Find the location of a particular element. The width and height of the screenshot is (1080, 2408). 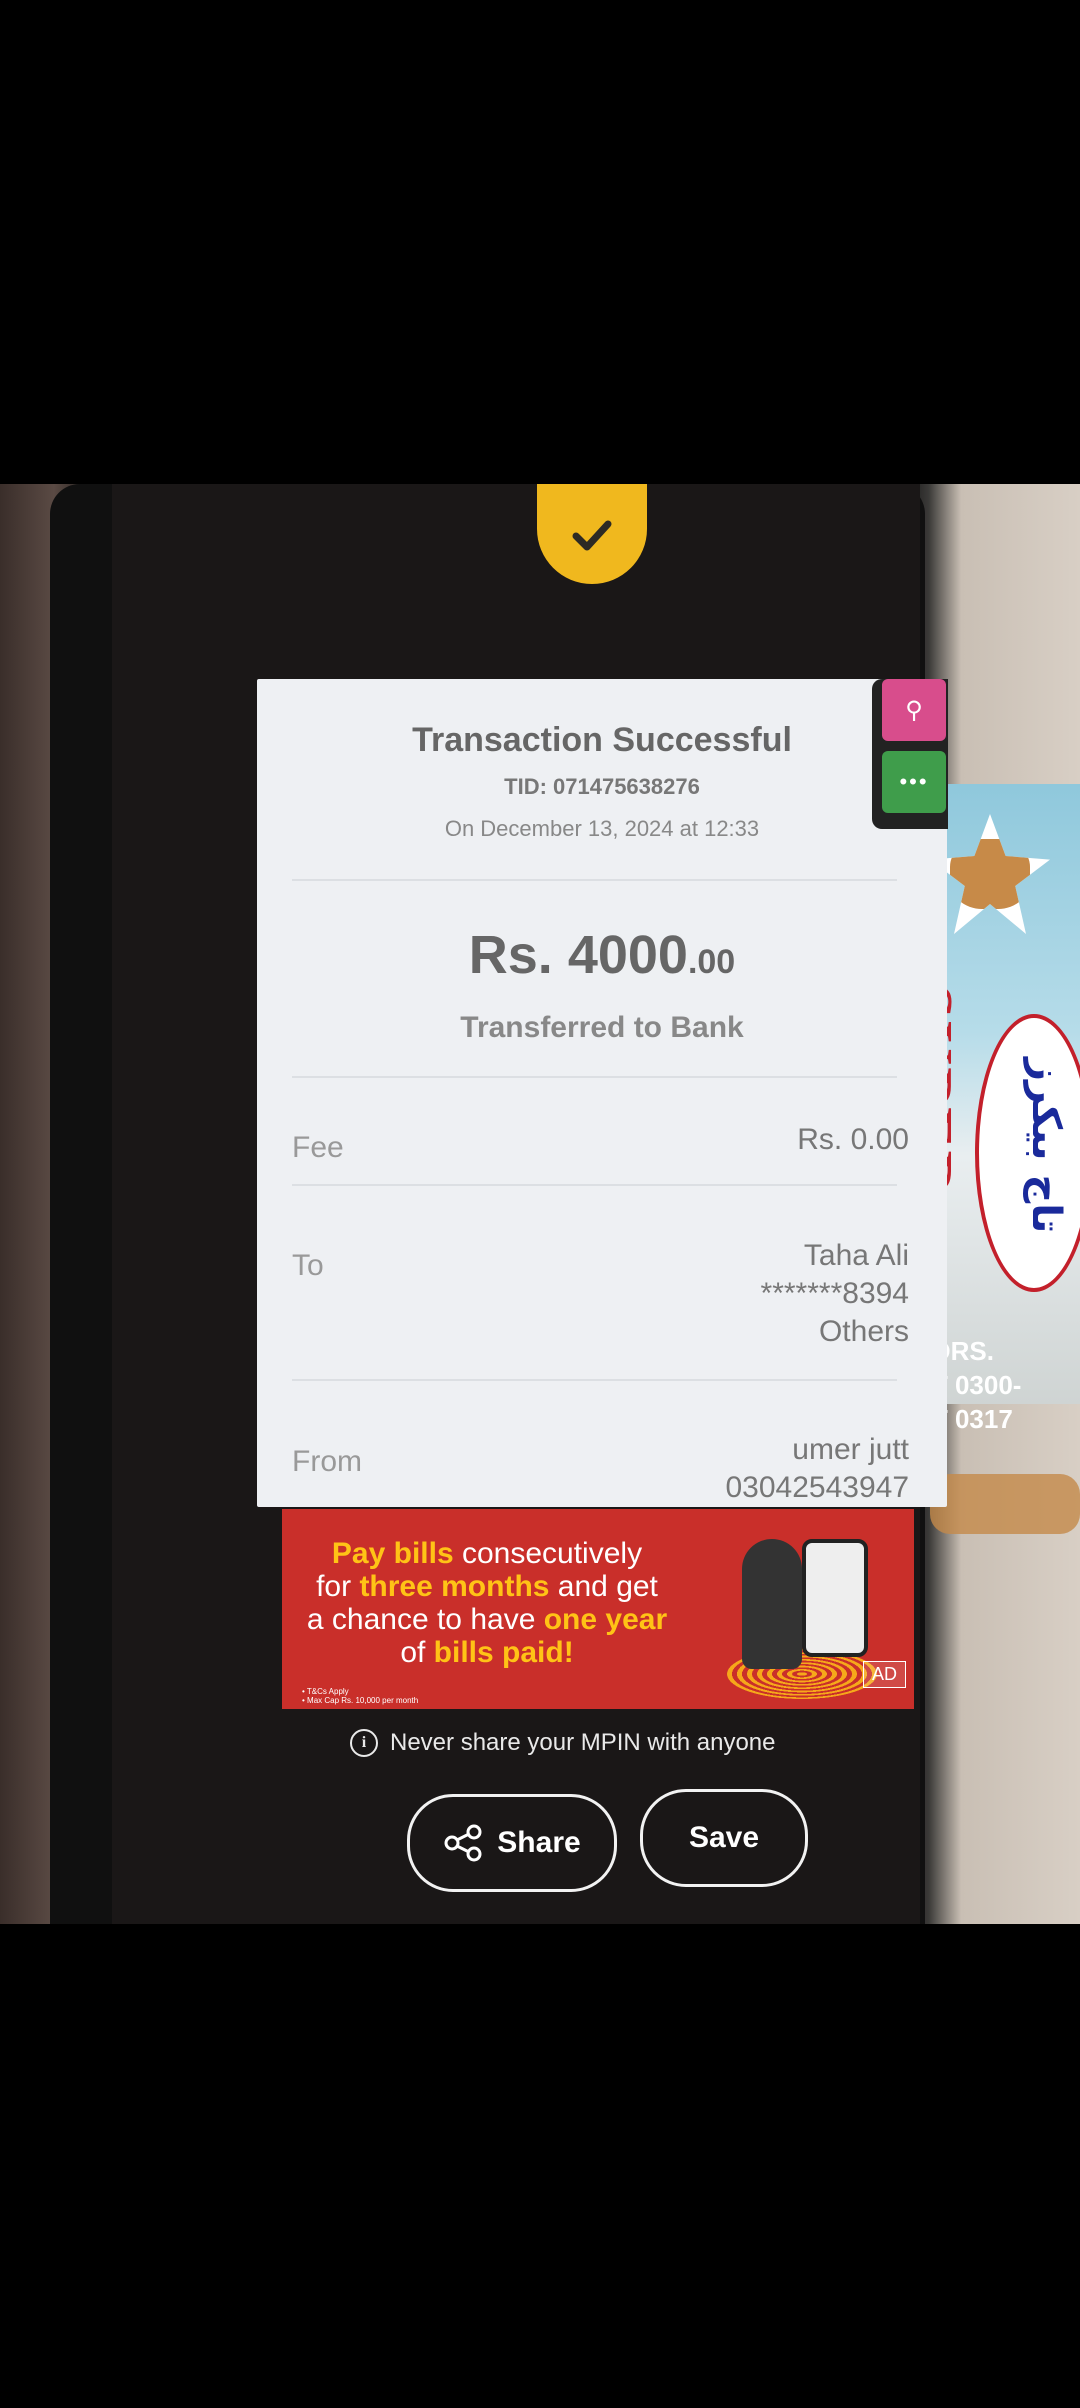

amount-main: Rs. 4000 is located at coordinates (578, 955).